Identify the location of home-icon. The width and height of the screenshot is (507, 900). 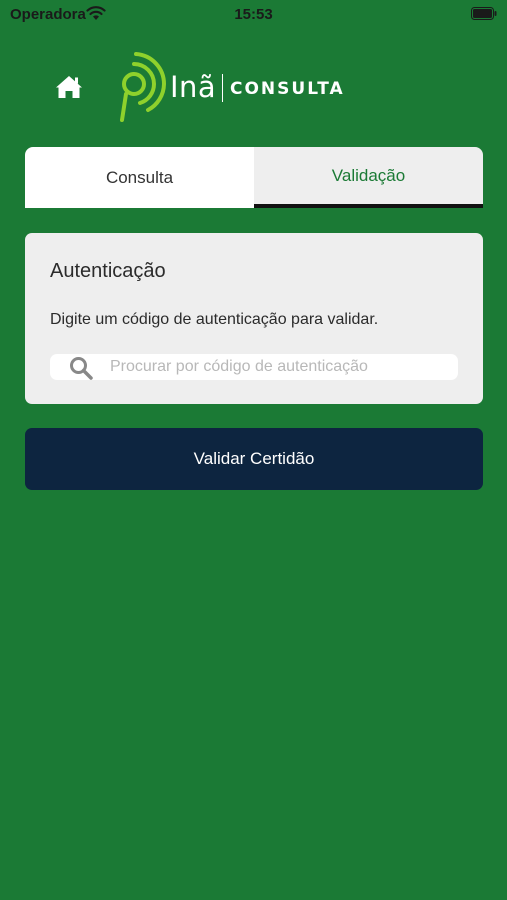
(69, 87).